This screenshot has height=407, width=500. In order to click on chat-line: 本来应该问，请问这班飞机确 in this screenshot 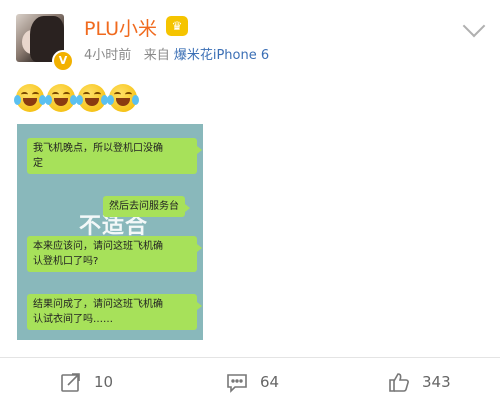, I will do `click(98, 246)`.